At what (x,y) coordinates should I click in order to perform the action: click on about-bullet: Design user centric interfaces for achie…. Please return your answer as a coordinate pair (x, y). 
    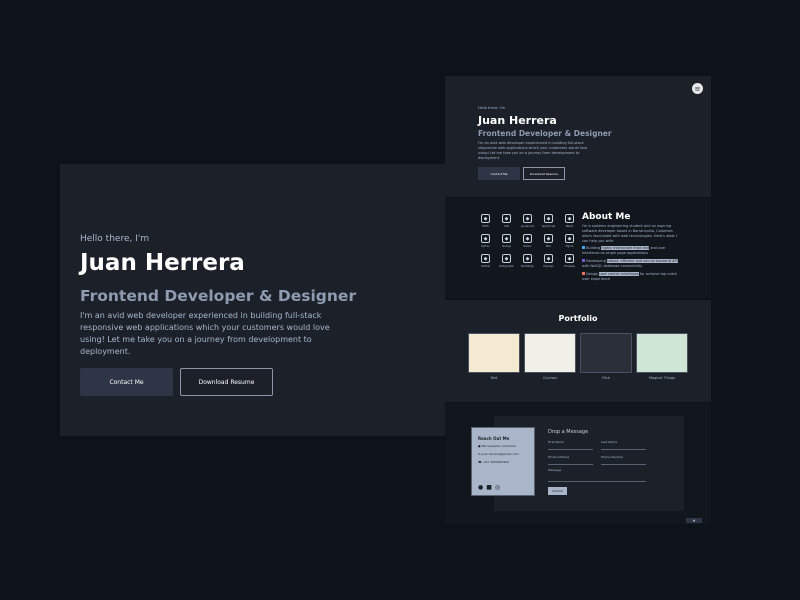
    Looking at the image, I should click on (630, 277).